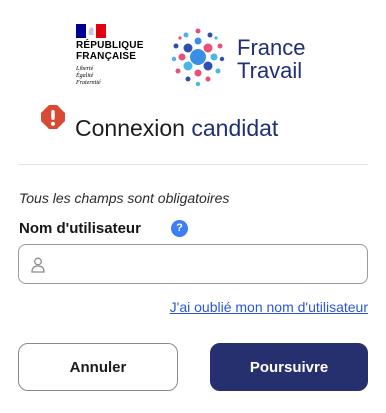 The image size is (386, 413). Describe the element at coordinates (91, 31) in the screenshot. I see `marianne-flag-icon` at that location.